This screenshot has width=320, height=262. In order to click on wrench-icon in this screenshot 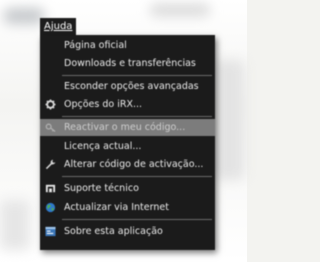, I will do `click(50, 164)`.